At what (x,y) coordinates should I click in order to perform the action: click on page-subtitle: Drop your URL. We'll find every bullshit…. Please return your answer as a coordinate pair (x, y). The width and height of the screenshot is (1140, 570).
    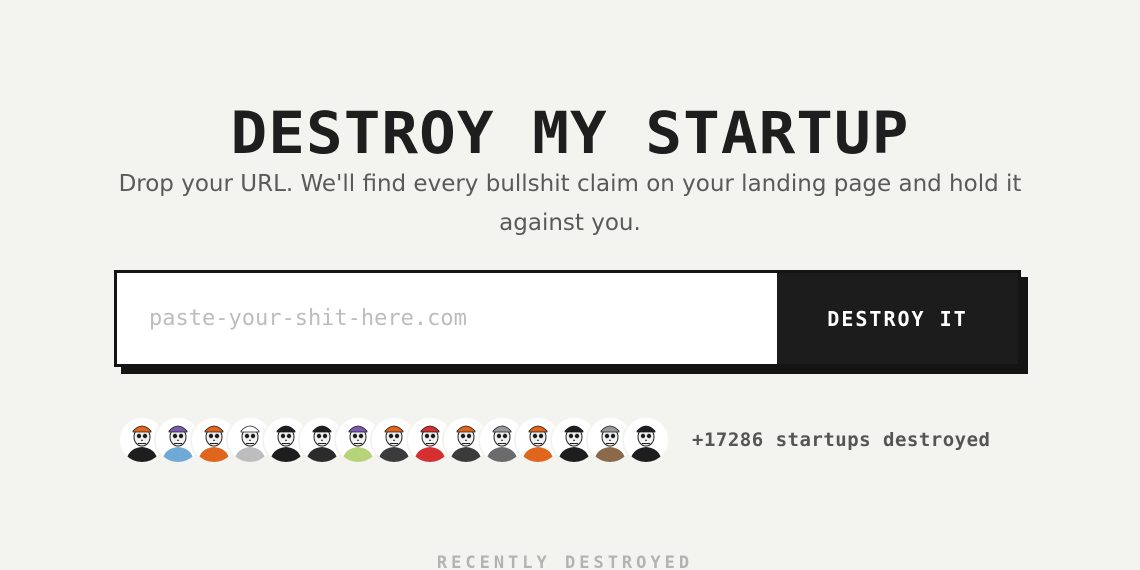
    Looking at the image, I should click on (570, 203).